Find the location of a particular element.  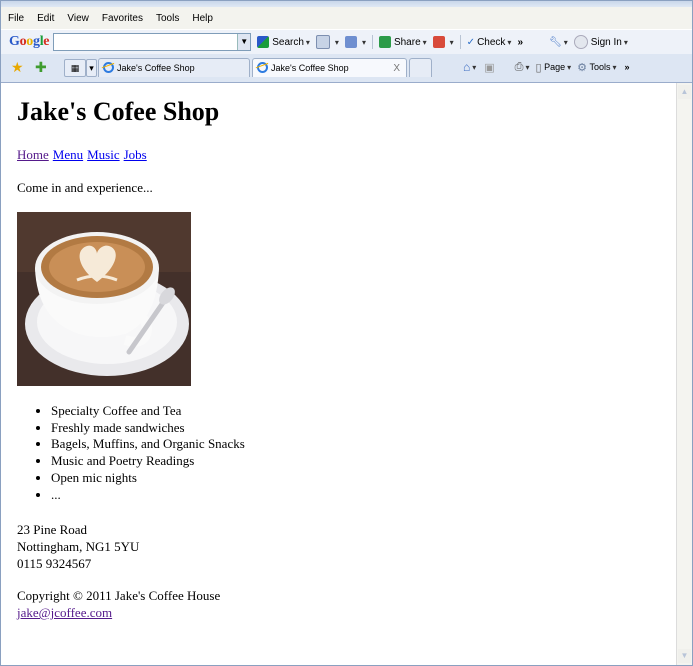

menu-edit: Edit is located at coordinates (45, 18).